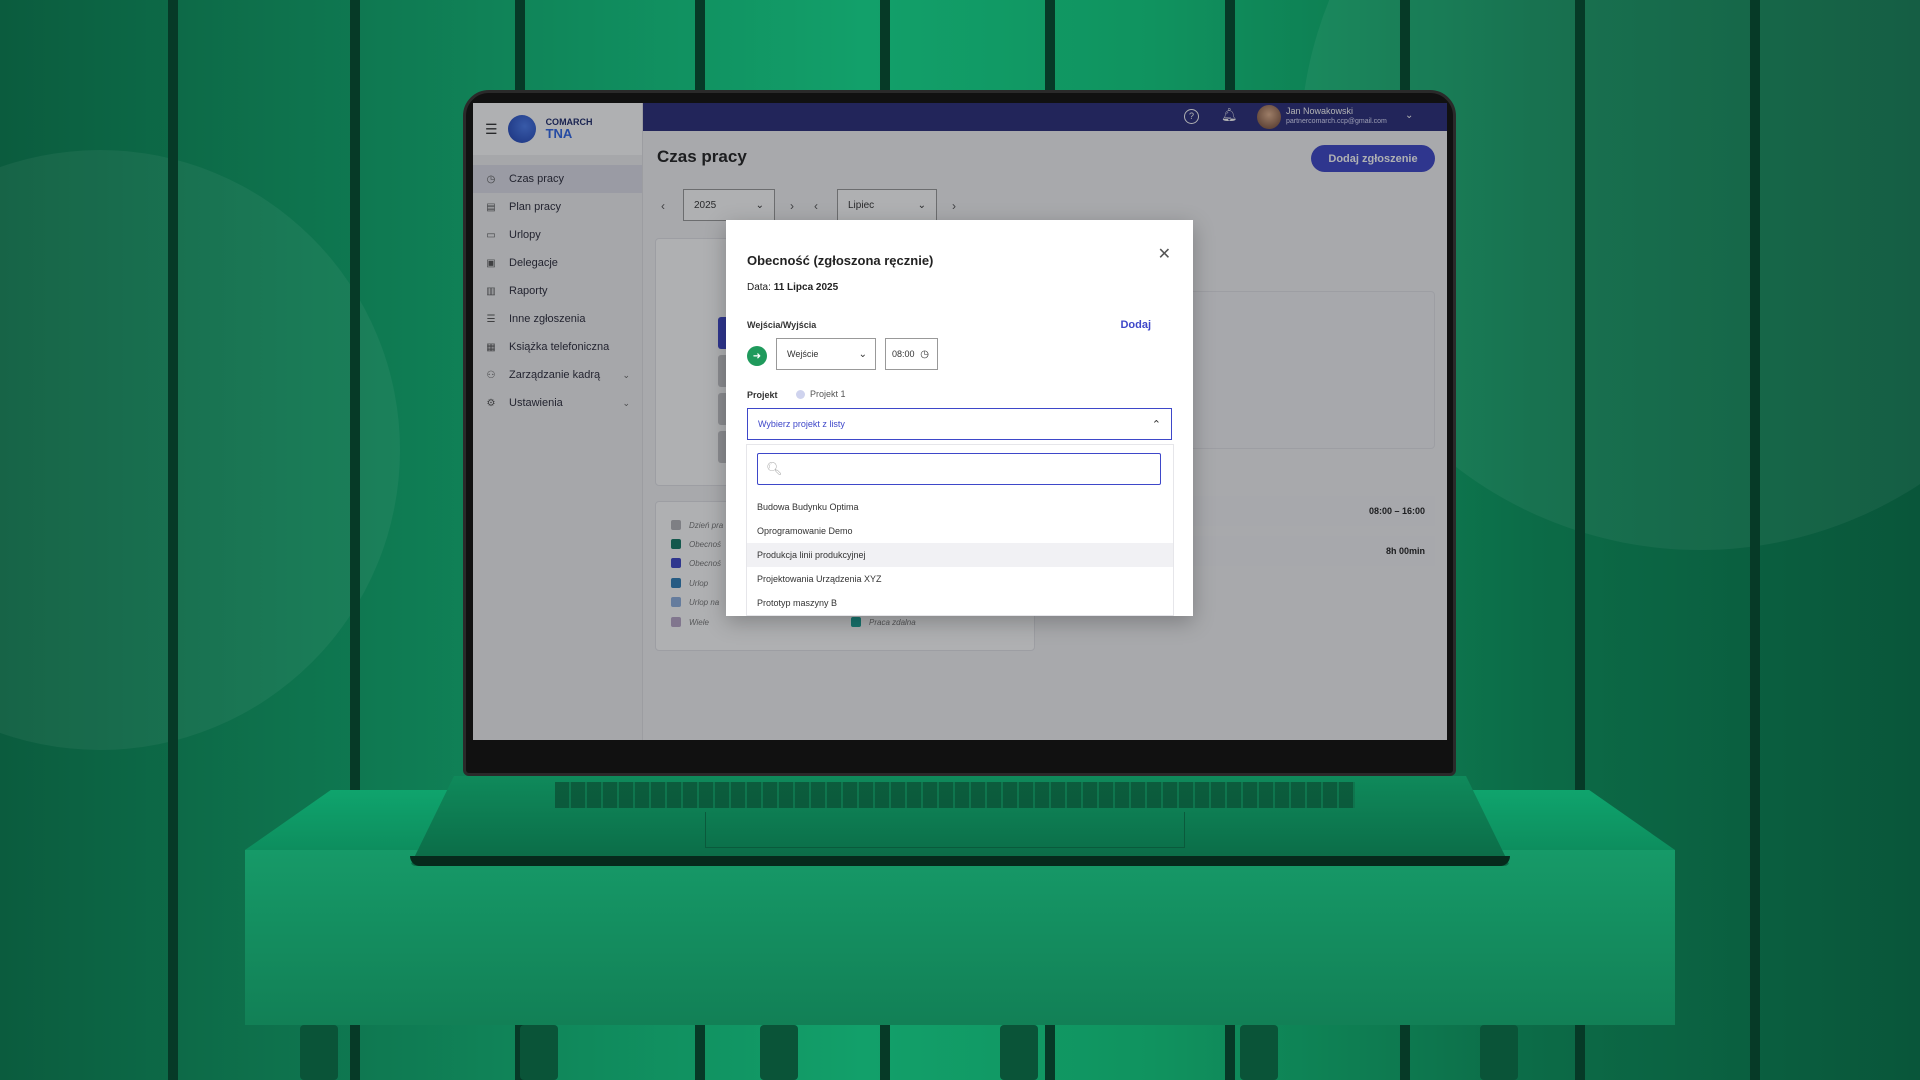 The image size is (1920, 1080). Describe the element at coordinates (1156, 424) in the screenshot. I see `chevron-up-icon: ⌃` at that location.